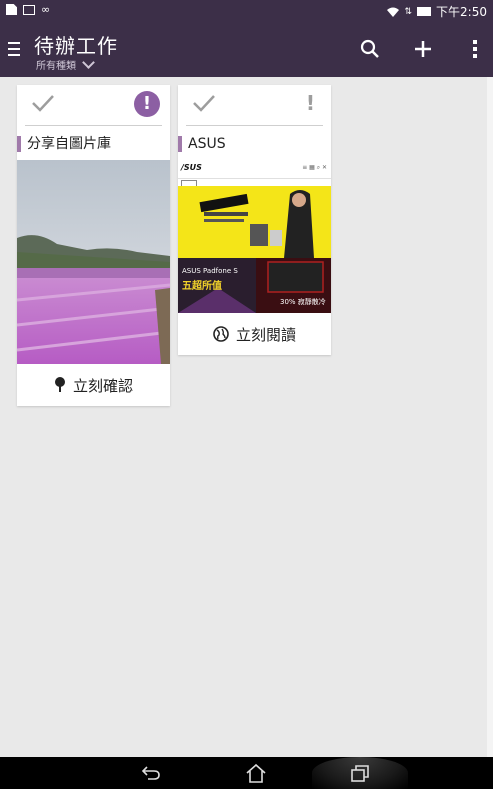  I want to click on status-bar: ∞ ⇅ 下午2:50, so click(246, 11).